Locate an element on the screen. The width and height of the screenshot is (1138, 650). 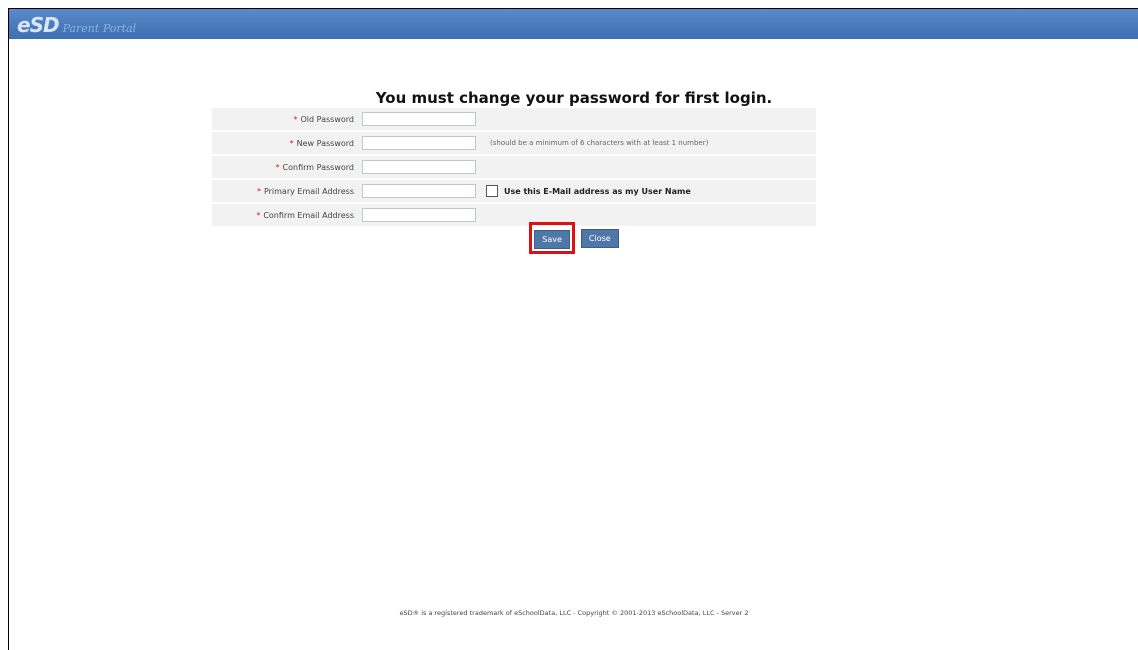
confirm-email-input is located at coordinates (419, 215).